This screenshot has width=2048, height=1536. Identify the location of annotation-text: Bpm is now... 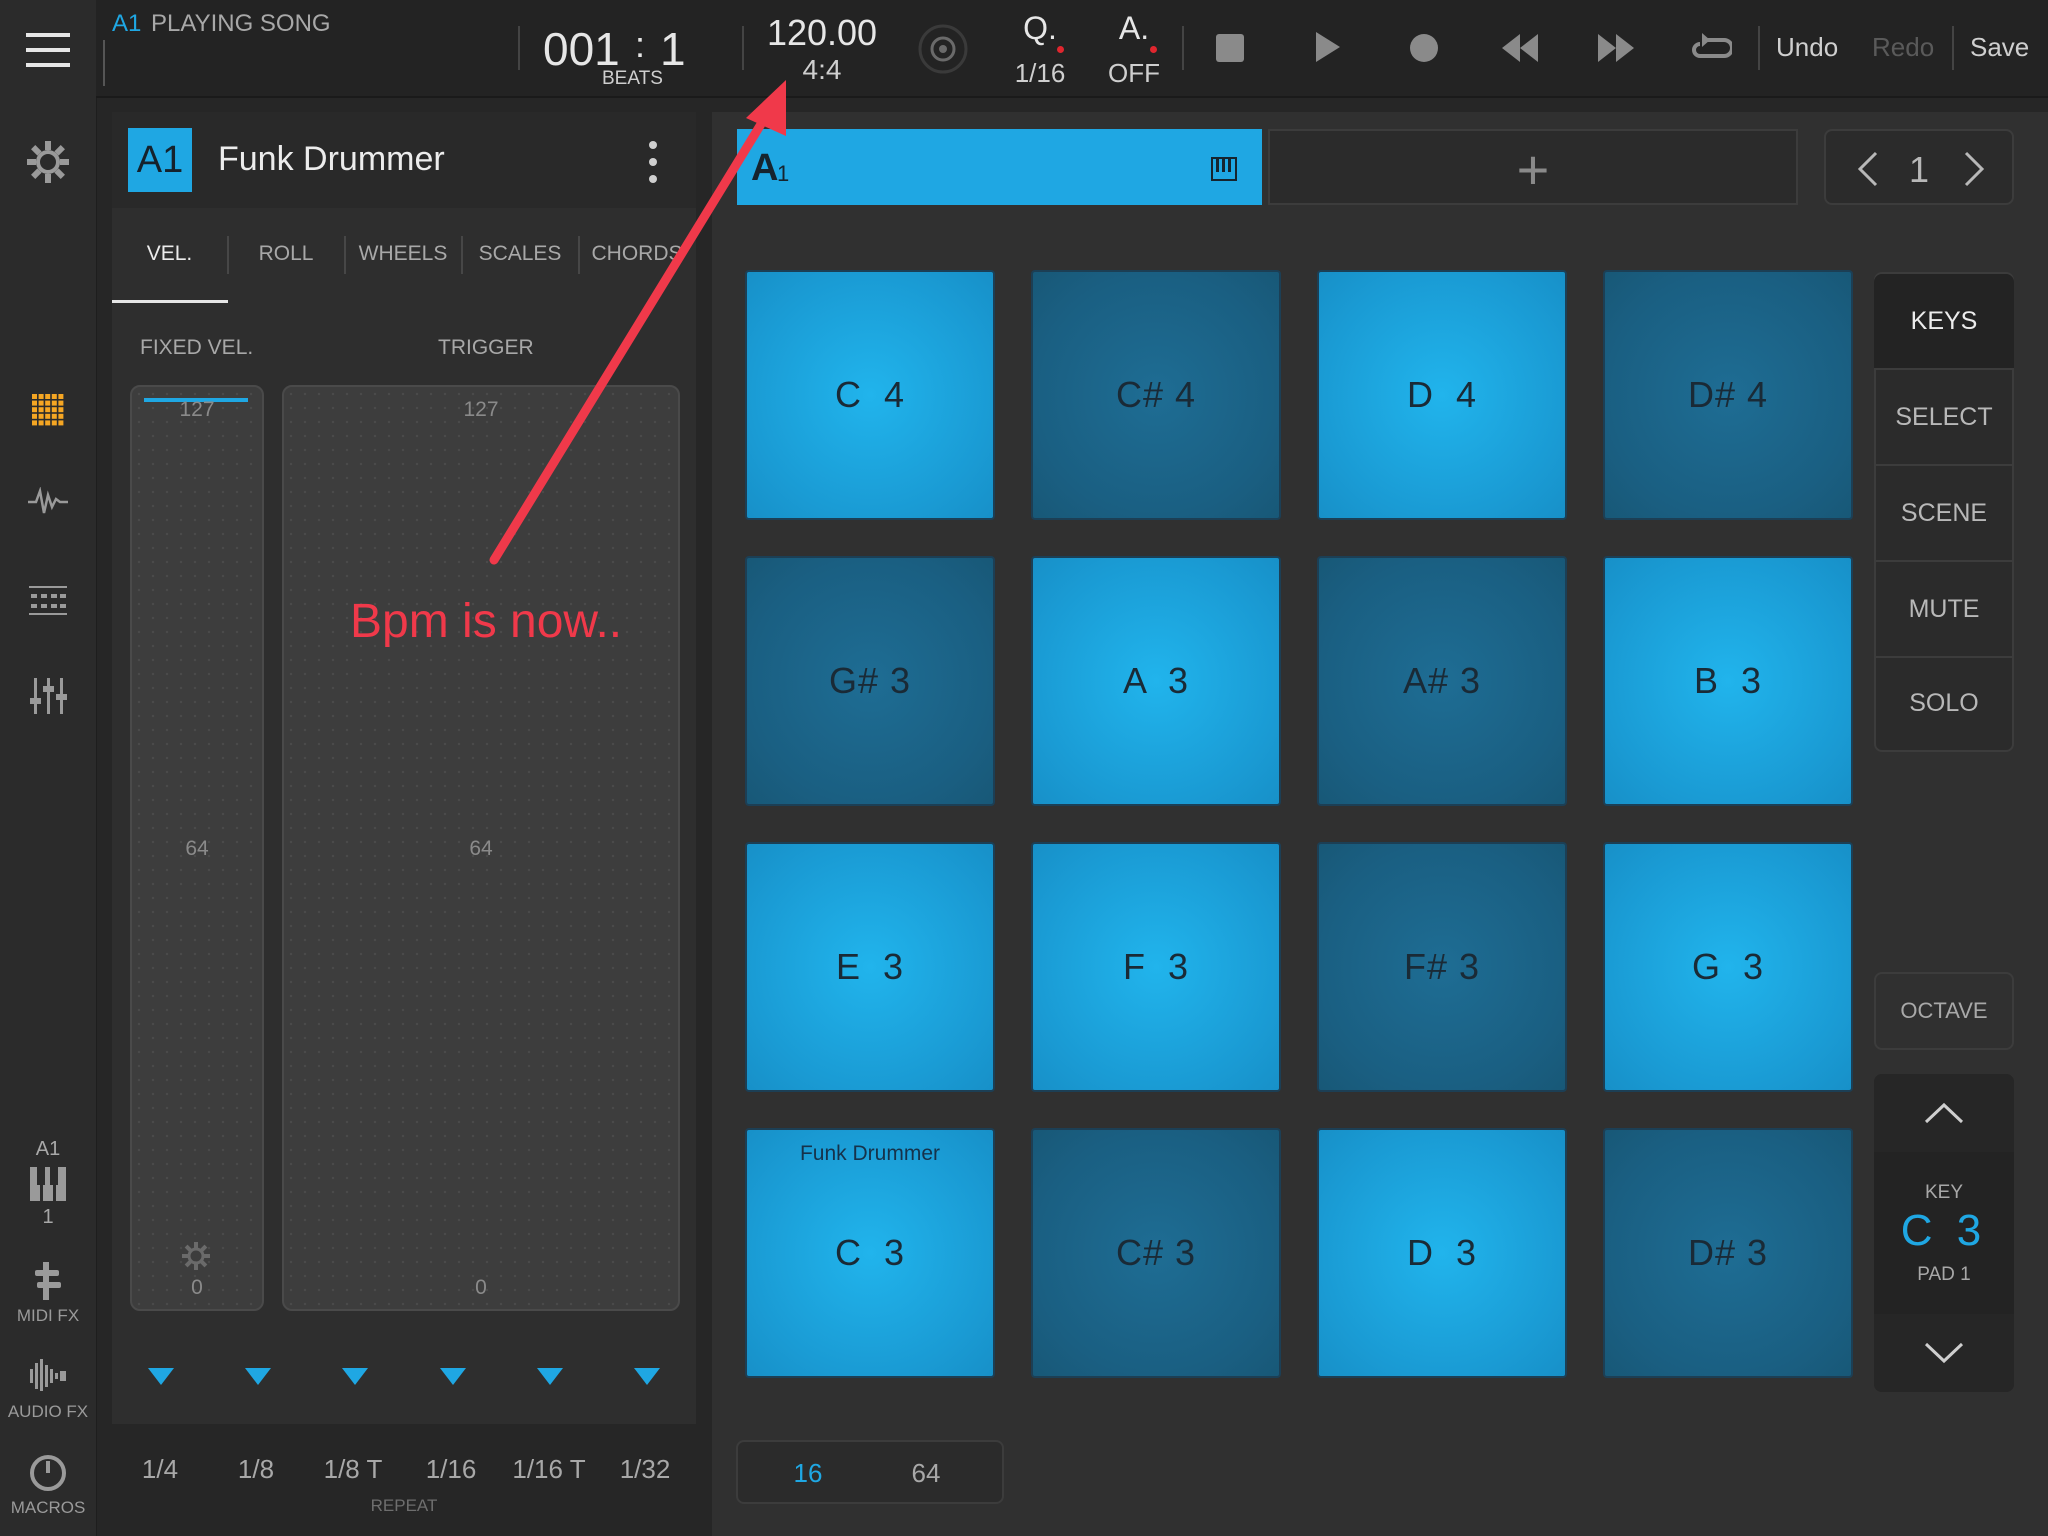
(486, 621).